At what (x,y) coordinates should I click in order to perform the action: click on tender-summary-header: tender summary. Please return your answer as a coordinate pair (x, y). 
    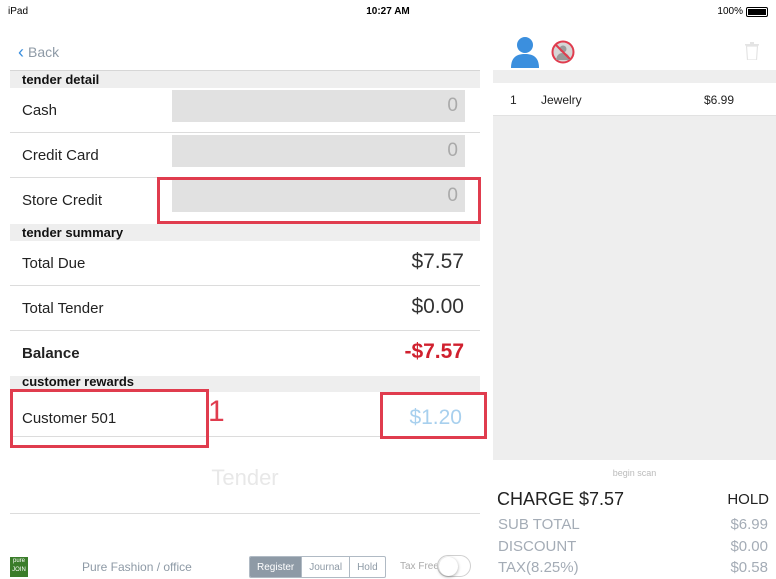
    Looking at the image, I should click on (245, 232).